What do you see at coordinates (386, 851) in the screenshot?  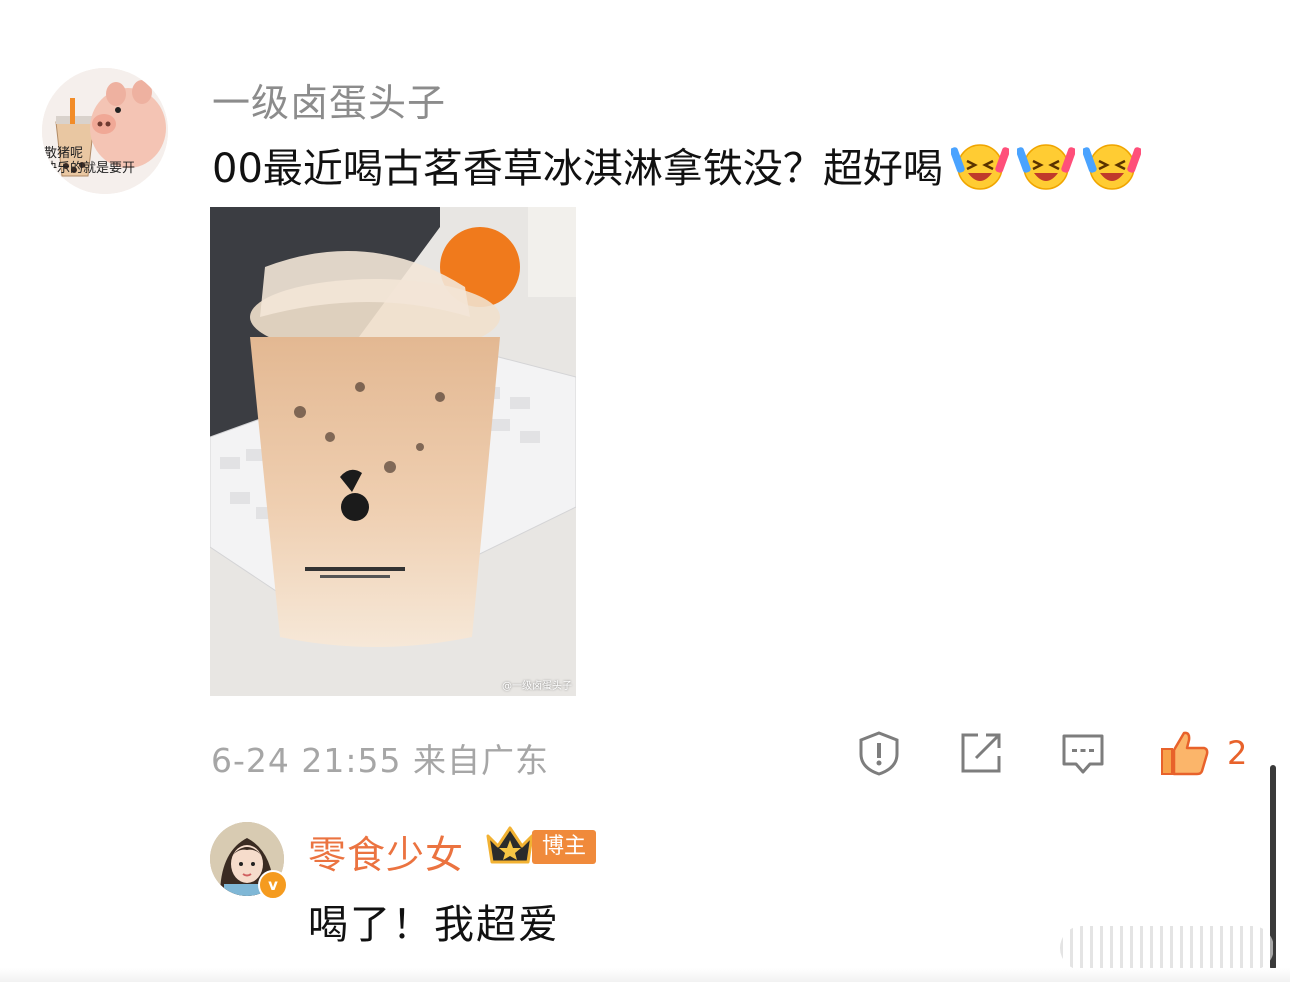 I see `reply-username: 零食少女` at bounding box center [386, 851].